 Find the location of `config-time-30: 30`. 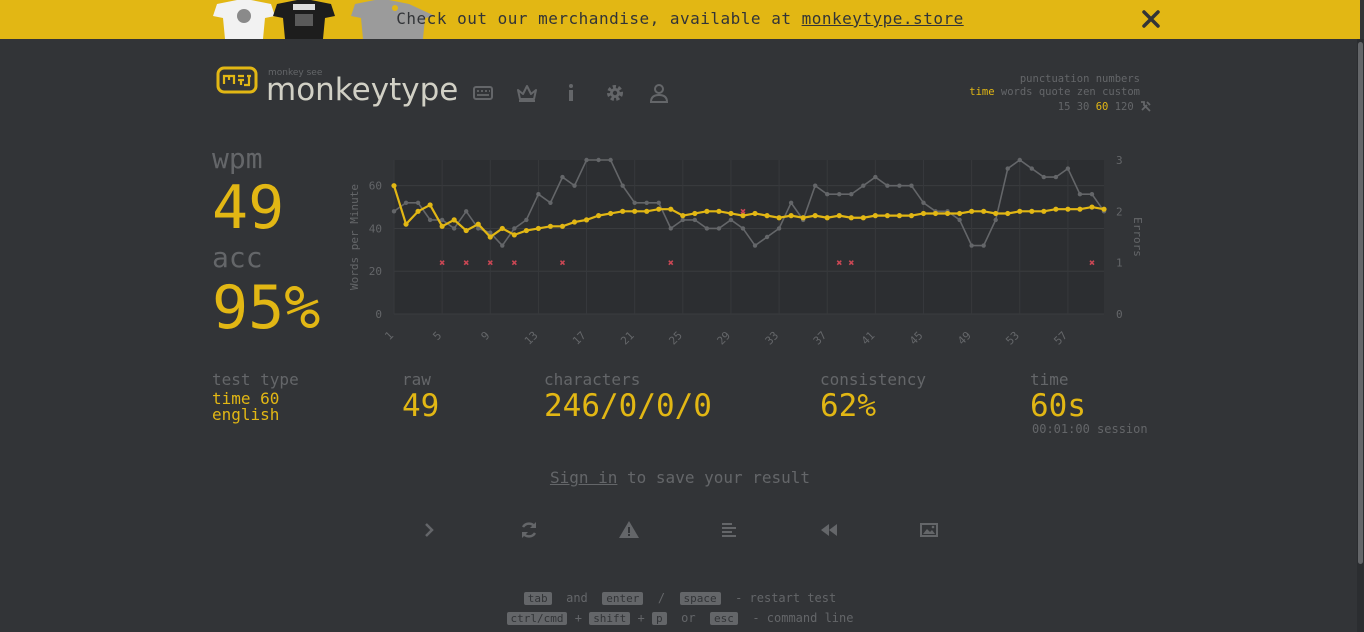

config-time-30: 30 is located at coordinates (1083, 107).